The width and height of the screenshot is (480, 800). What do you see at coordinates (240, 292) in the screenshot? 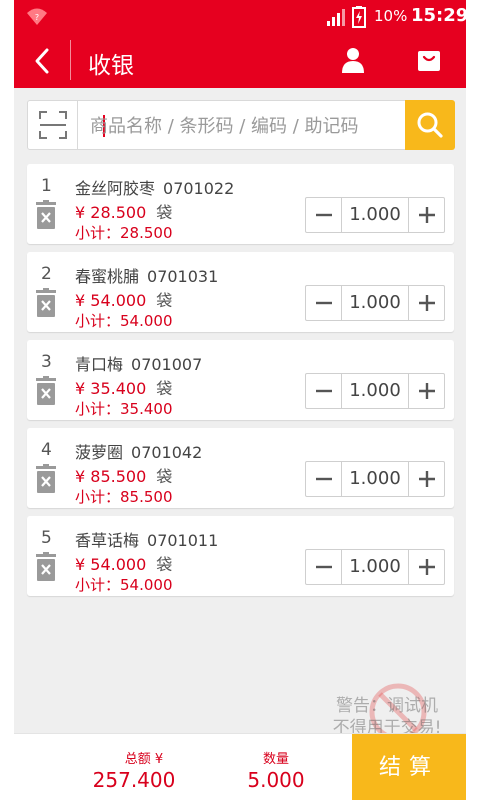
I see `cart-item: 2 春蜜桃脯 0701031 ¥ 54.000 袋 小计：54.000 1.000` at bounding box center [240, 292].